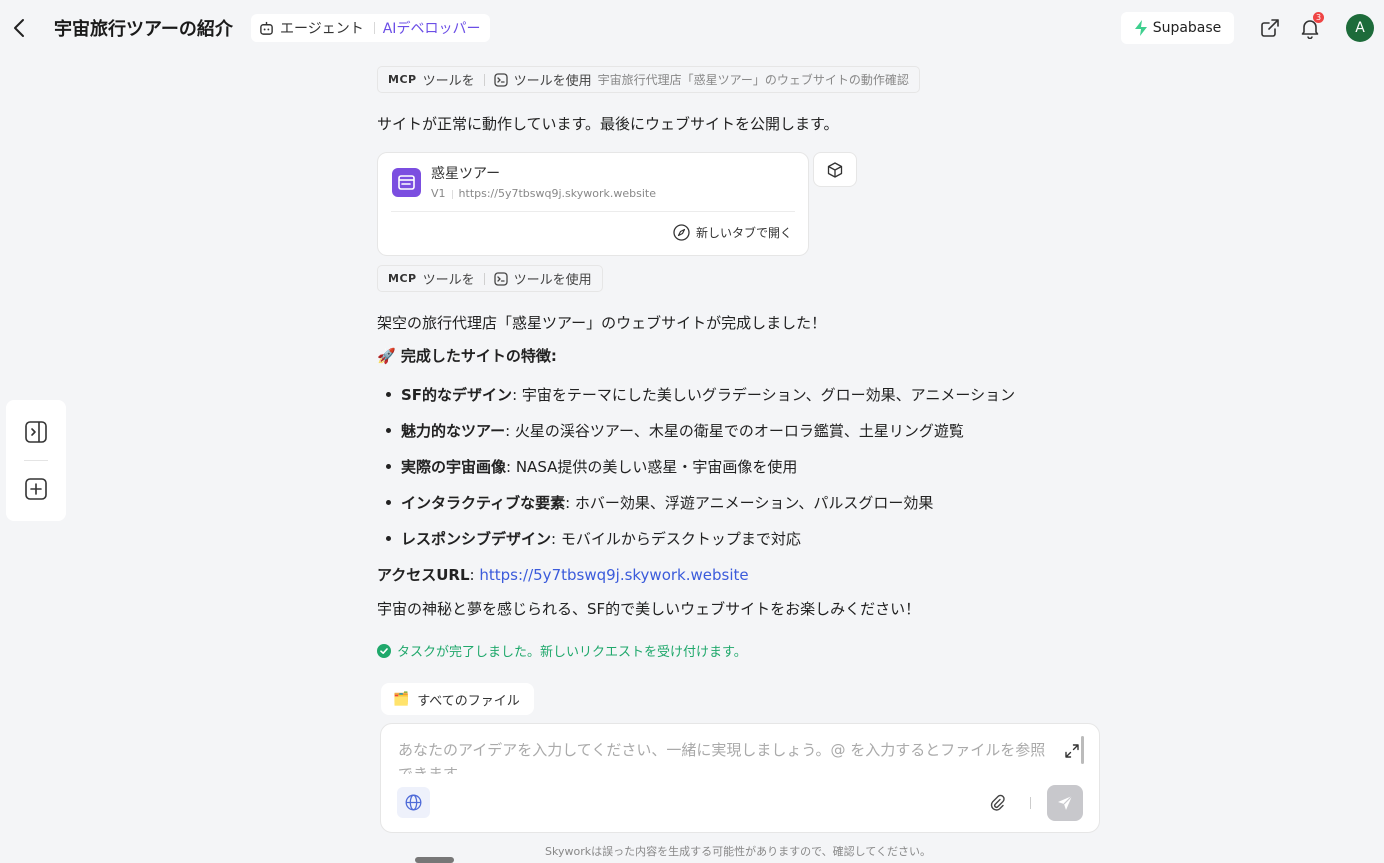 This screenshot has height=863, width=1384. What do you see at coordinates (438, 193) in the screenshot?
I see `version-label: V1` at bounding box center [438, 193].